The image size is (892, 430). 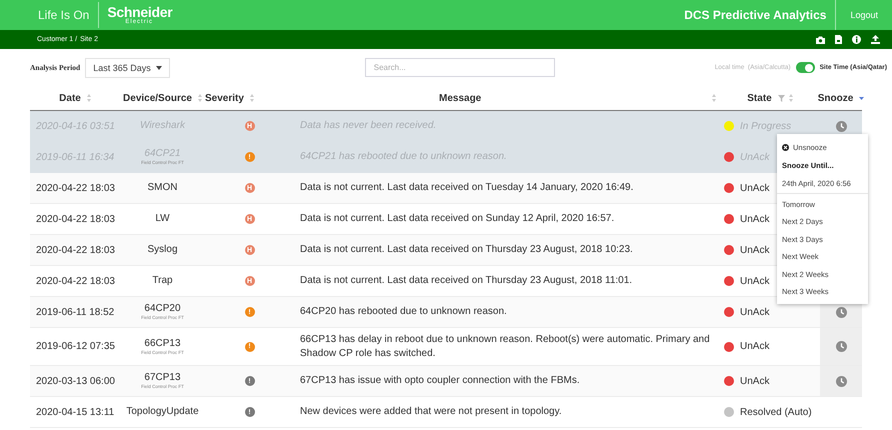 I want to click on message-cell: Data is not current. Last data received on Tuesday 14 January, 2020 16:49., so click(x=467, y=188).